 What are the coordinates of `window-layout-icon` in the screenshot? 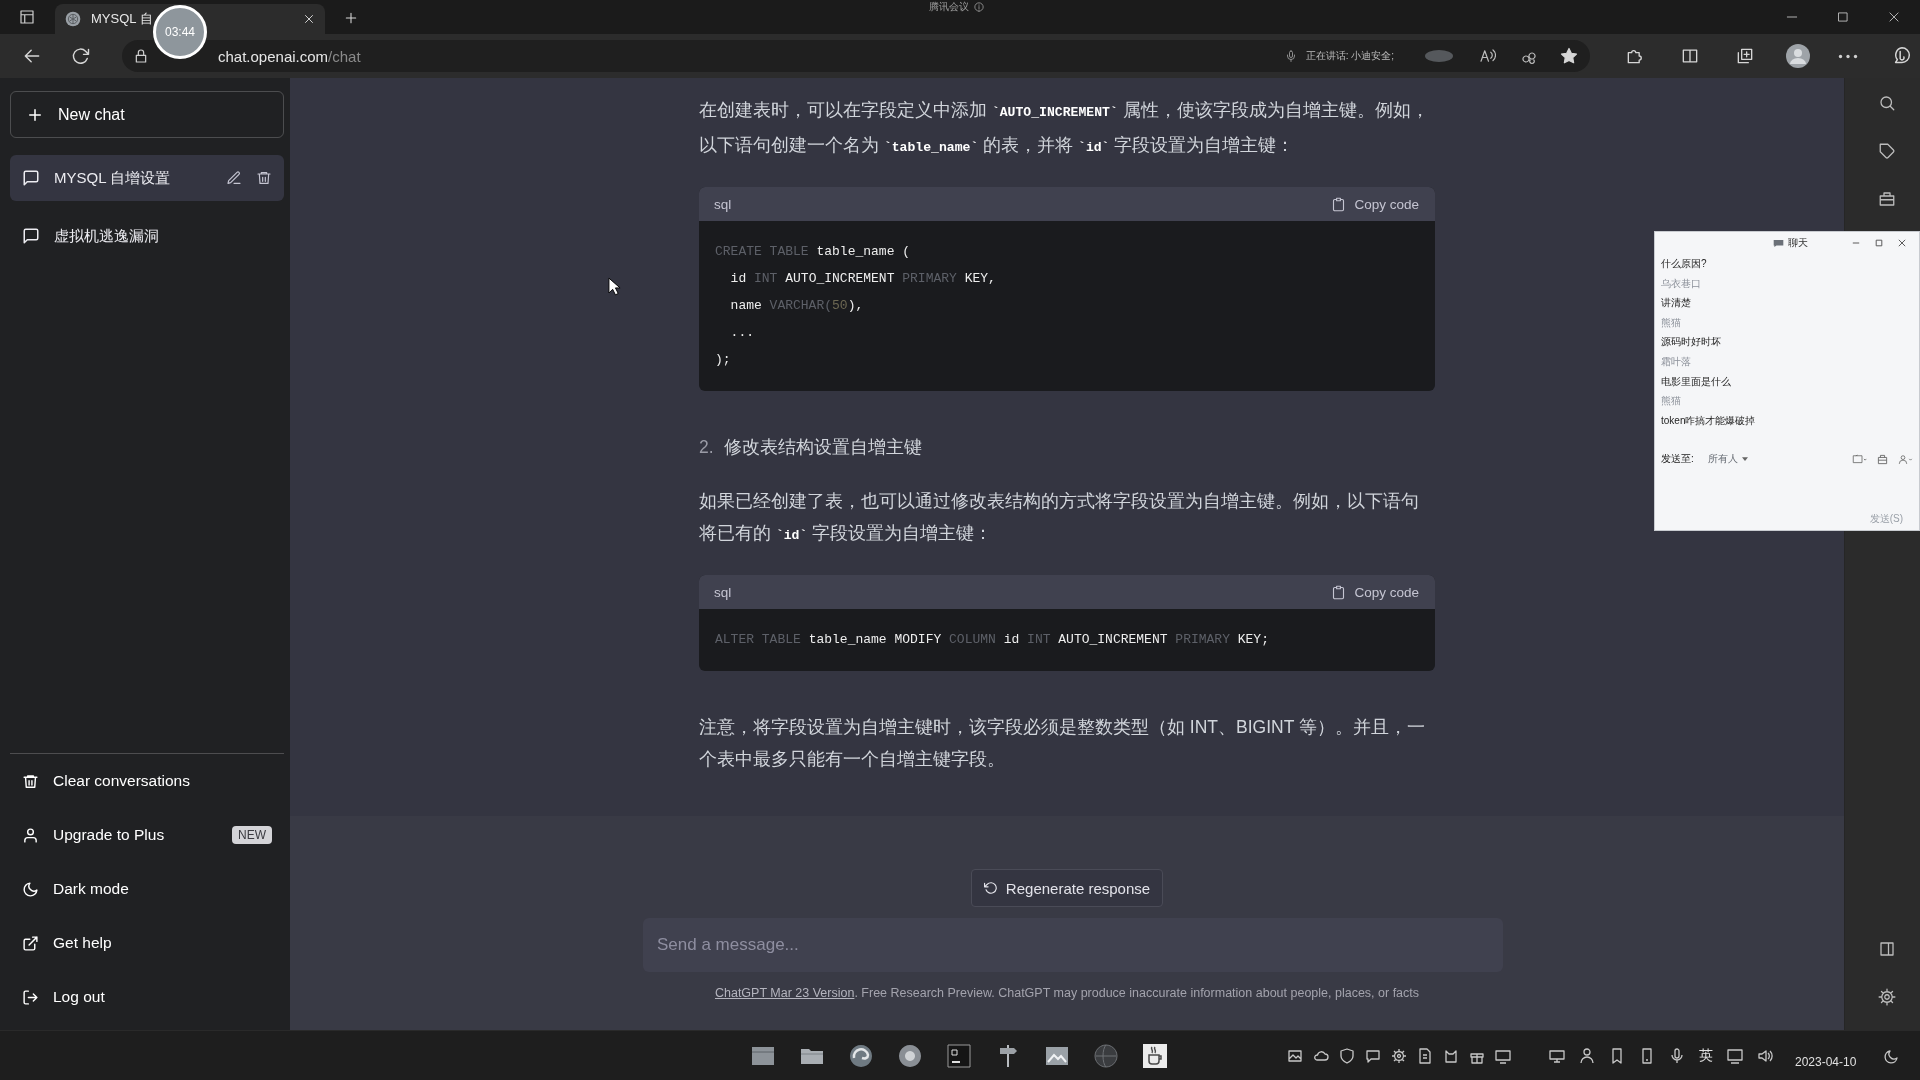 It's located at (27, 17).